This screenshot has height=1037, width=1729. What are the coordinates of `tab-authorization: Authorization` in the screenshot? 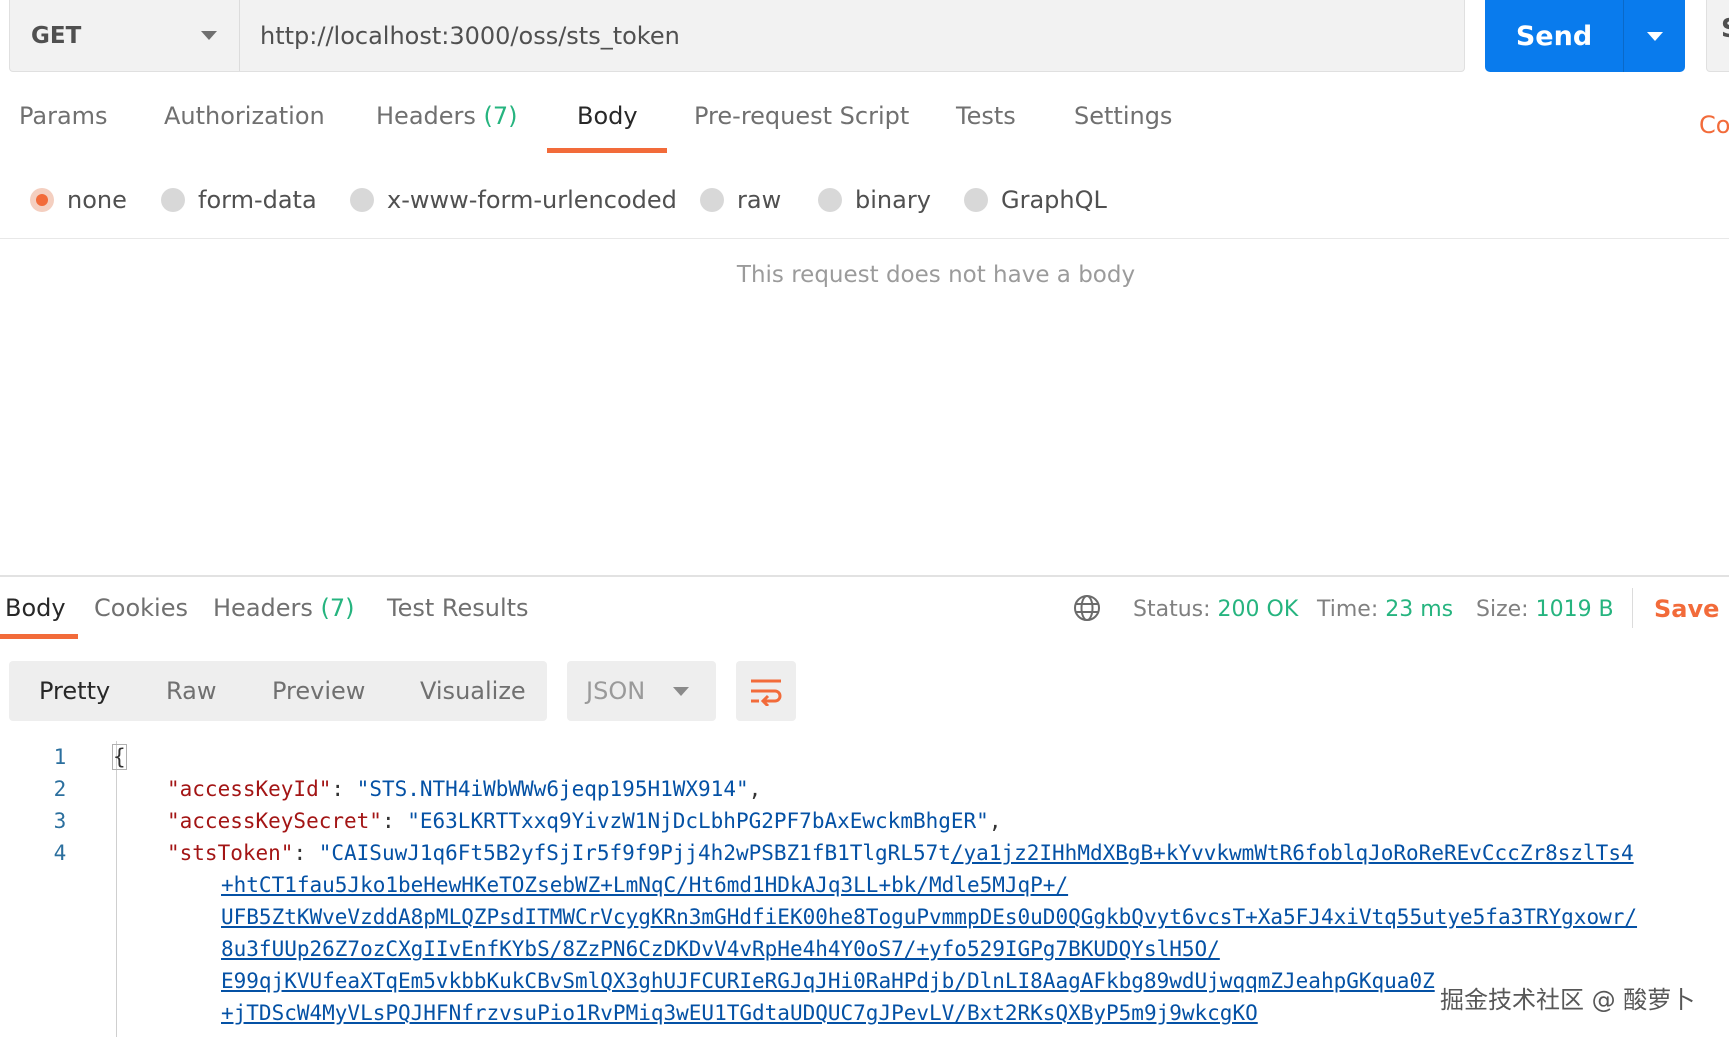 It's located at (244, 129).